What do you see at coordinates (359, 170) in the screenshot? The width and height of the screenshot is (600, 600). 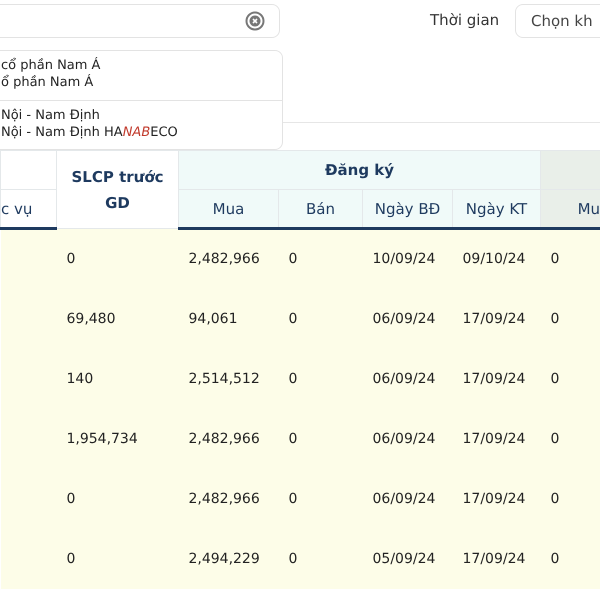 I see `column-group-header: Đăng ký` at bounding box center [359, 170].